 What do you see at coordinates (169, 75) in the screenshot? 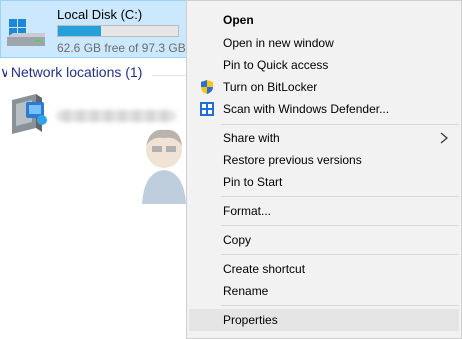
I see `section-divider` at bounding box center [169, 75].